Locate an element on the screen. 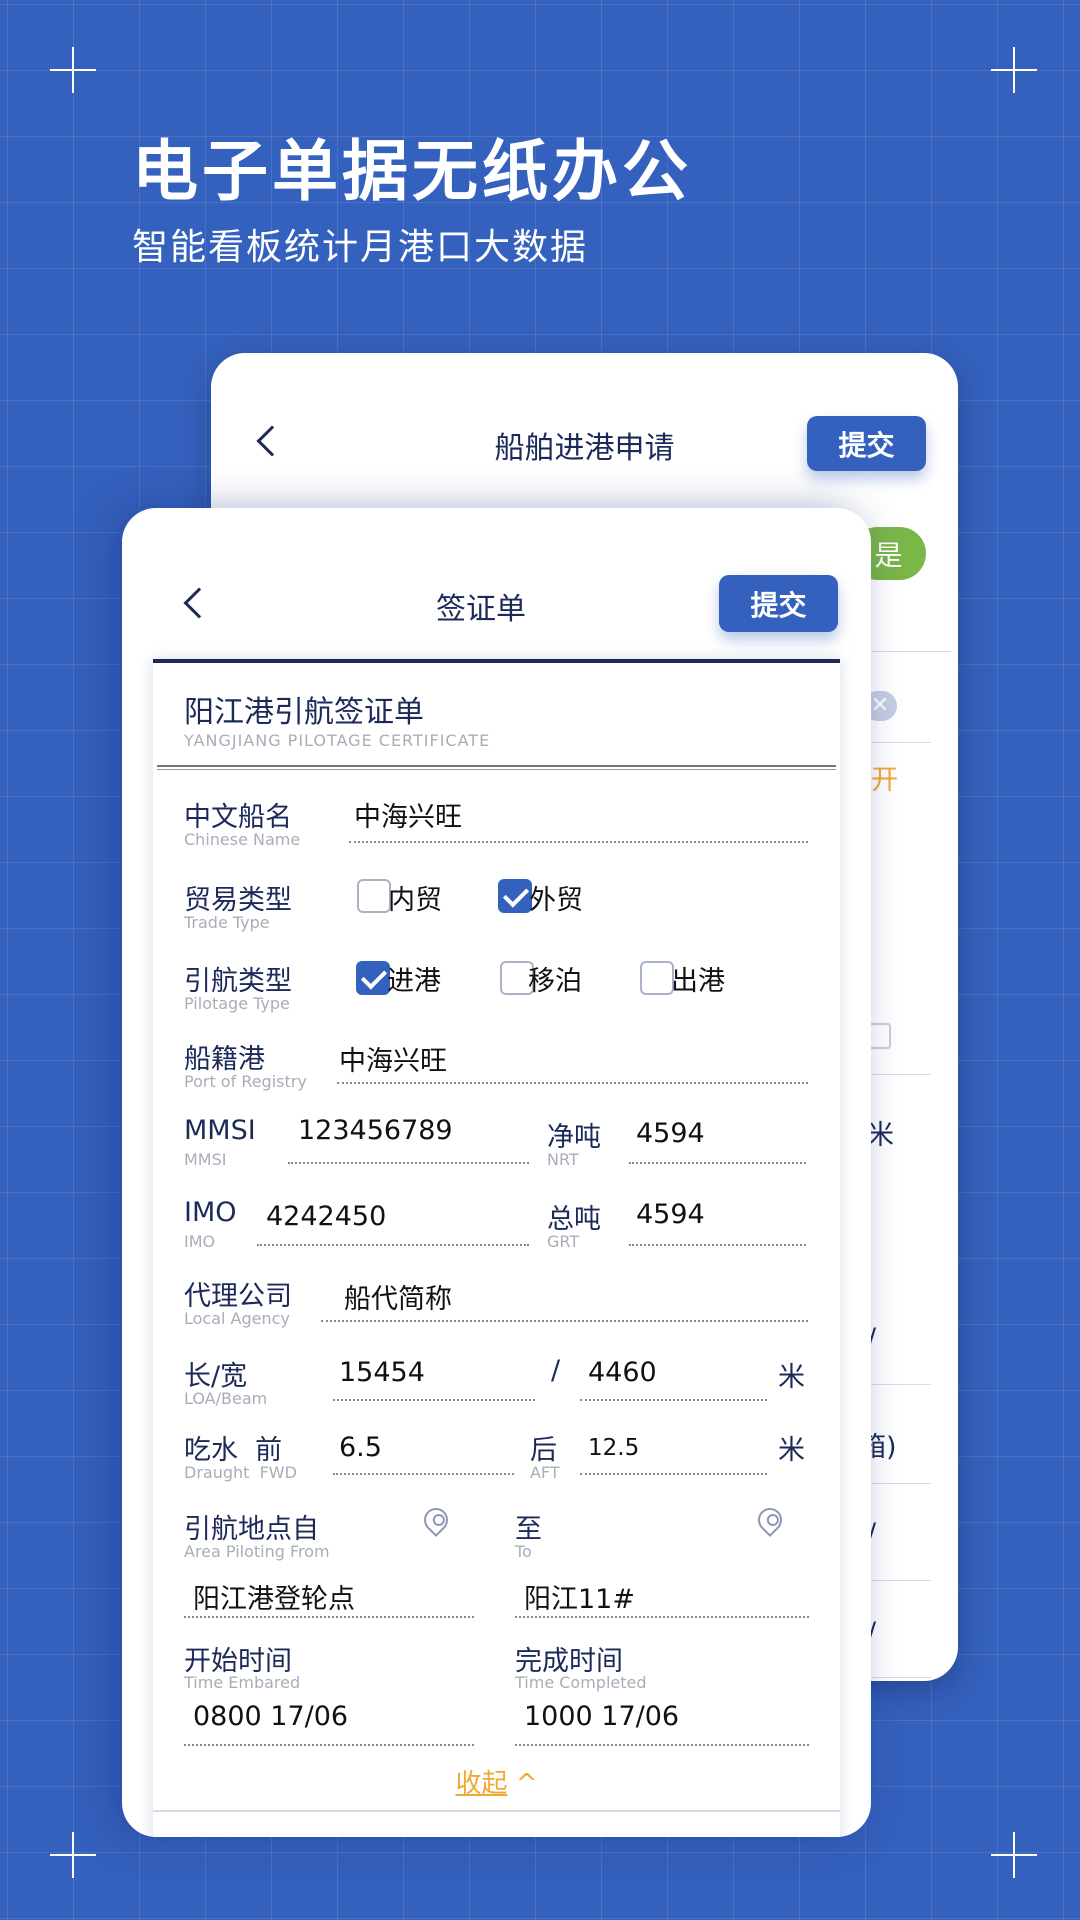  beam-input: 4460 is located at coordinates (622, 1372).